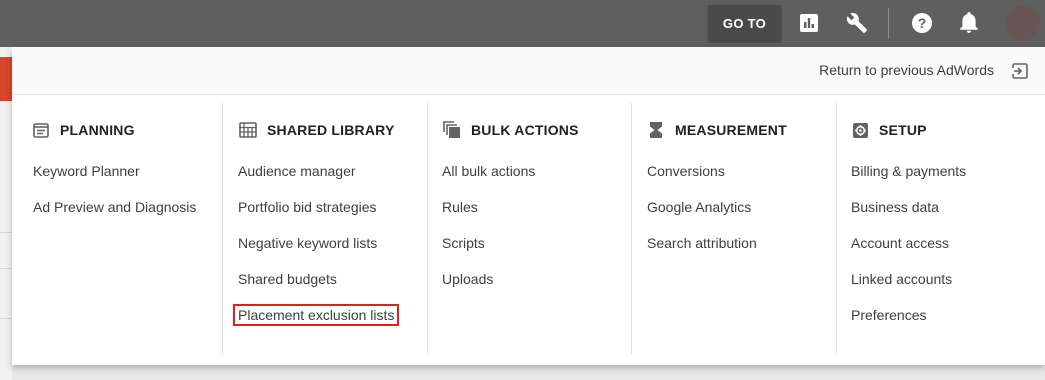 The width and height of the screenshot is (1045, 380). What do you see at coordinates (488, 171) in the screenshot?
I see `menu-item-all-bulk-actions: All bulk actions` at bounding box center [488, 171].